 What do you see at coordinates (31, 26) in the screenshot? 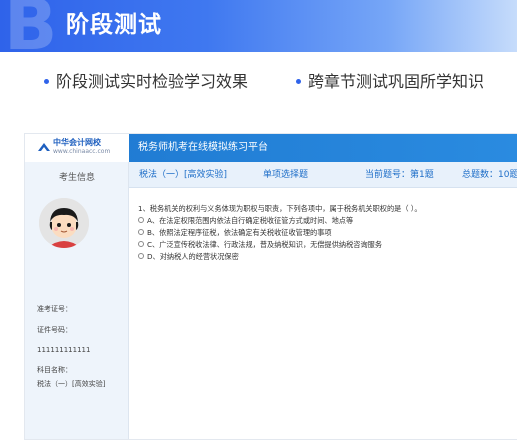
I see `section-letter: B` at bounding box center [31, 26].